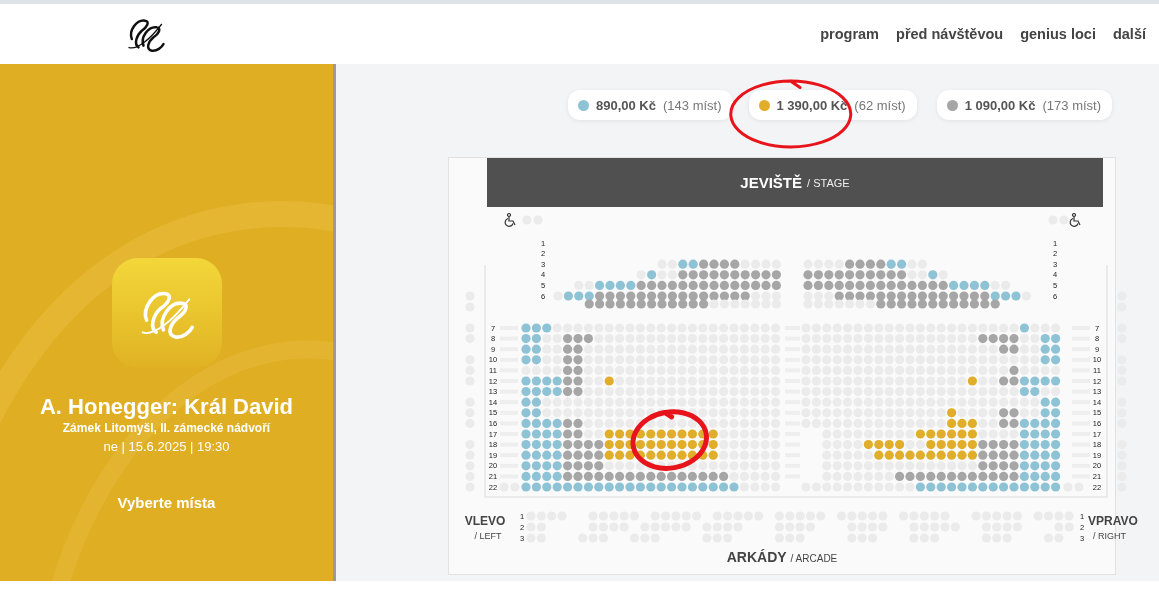 The width and height of the screenshot is (1159, 601). What do you see at coordinates (756, 557) in the screenshot?
I see `arcade-label: ARKÁDY` at bounding box center [756, 557].